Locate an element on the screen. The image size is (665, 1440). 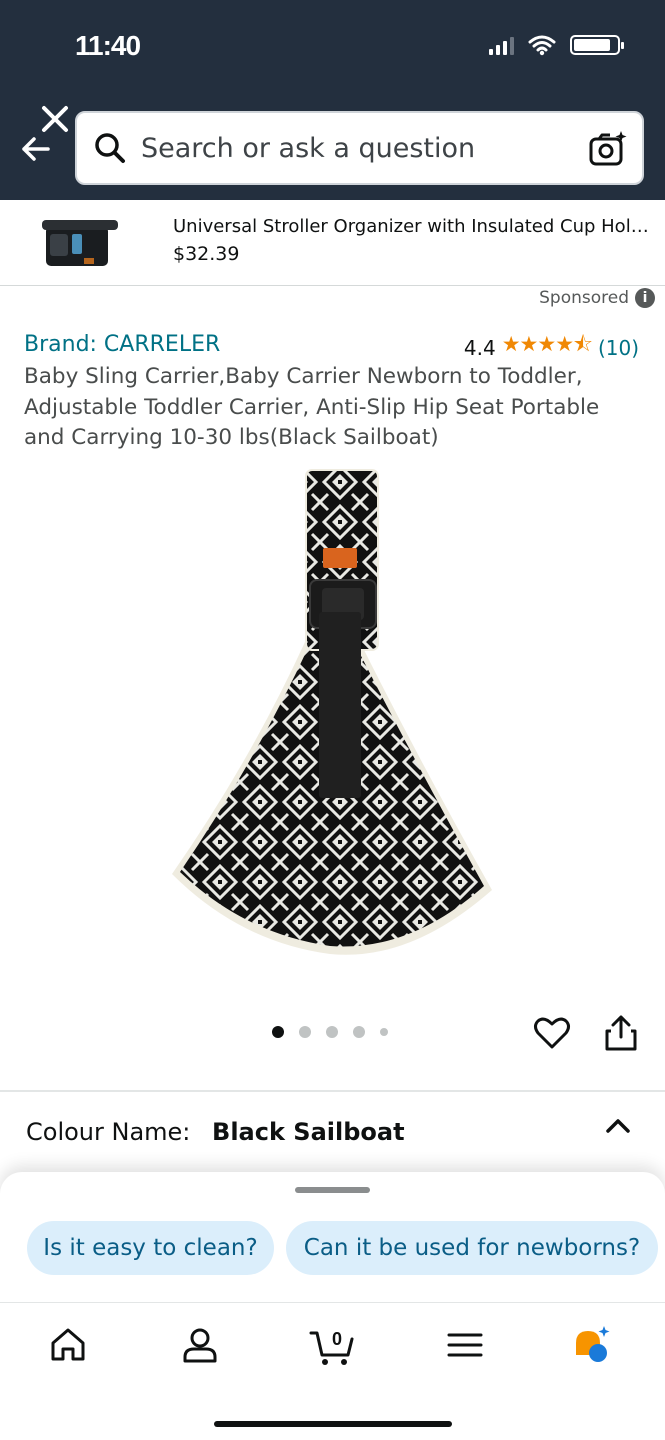
search-bar: Search or ask a question is located at coordinates (359, 148).